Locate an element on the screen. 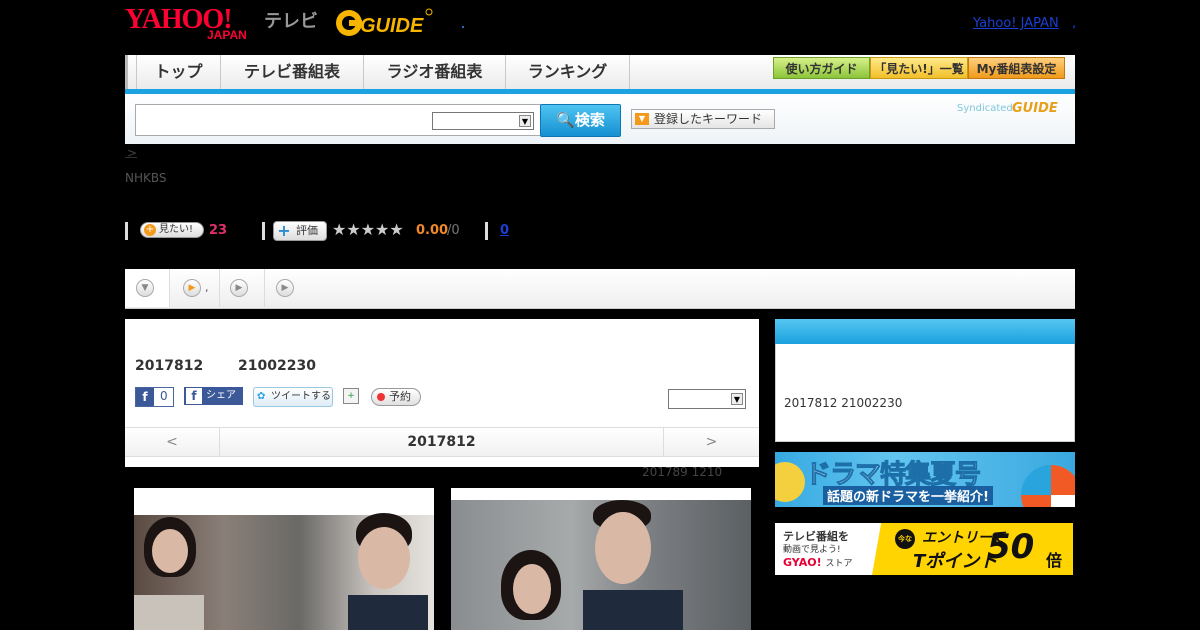 This screenshot has width=1200, height=630. previous-date-button: < is located at coordinates (172, 442).